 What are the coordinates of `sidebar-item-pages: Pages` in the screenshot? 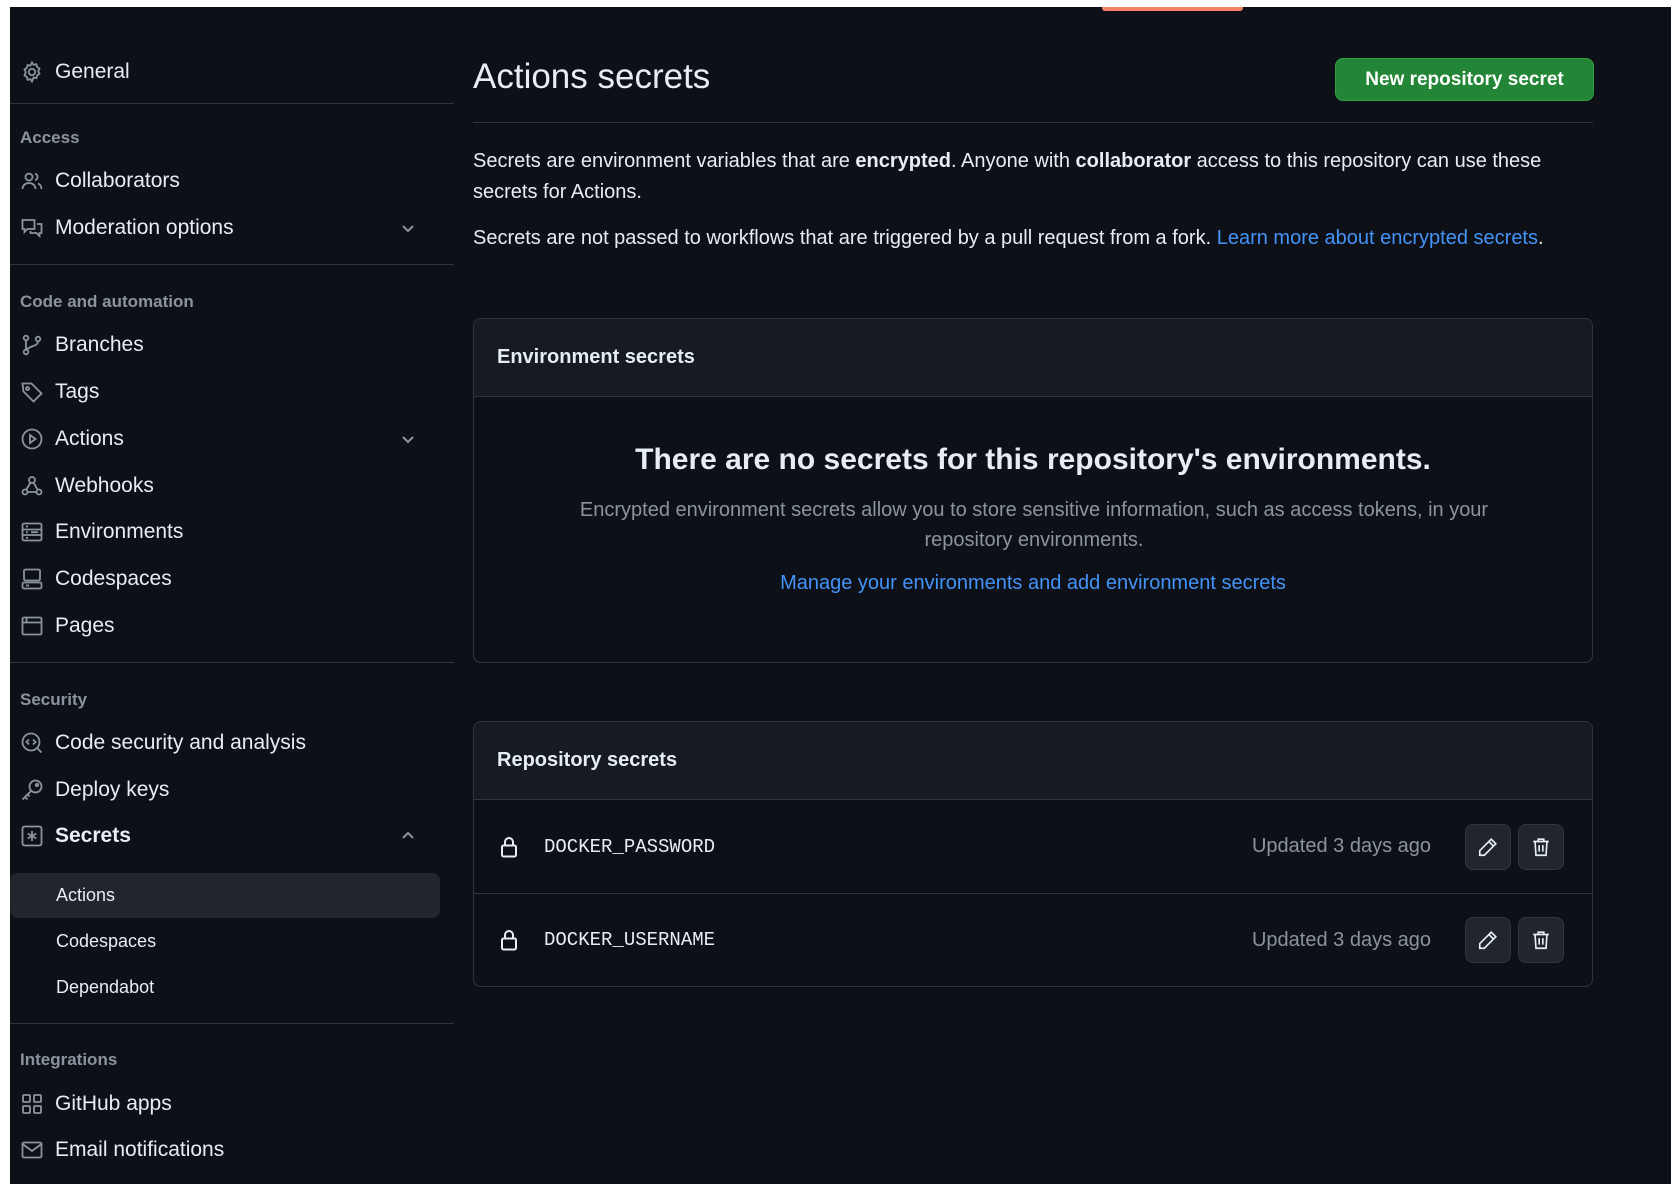 It's located at (225, 626).